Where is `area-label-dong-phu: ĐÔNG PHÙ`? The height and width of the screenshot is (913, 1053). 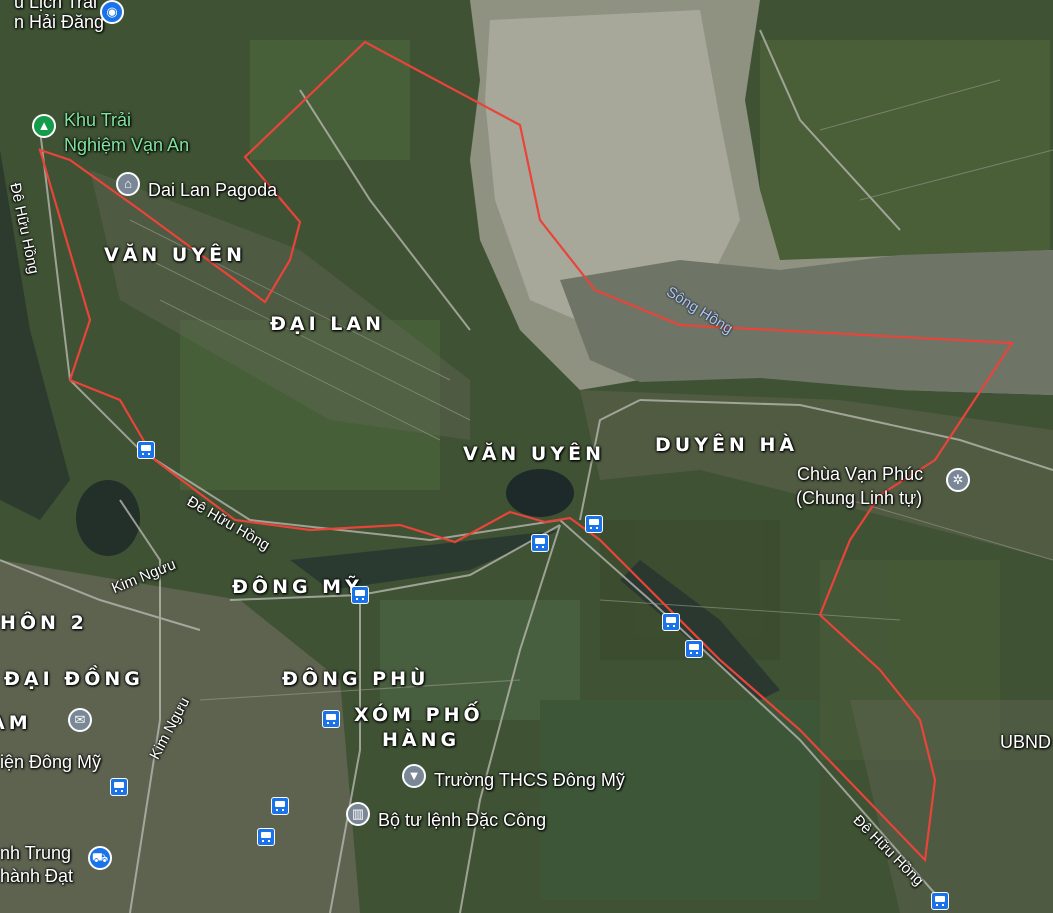 area-label-dong-phu: ĐÔNG PHÙ is located at coordinates (356, 679).